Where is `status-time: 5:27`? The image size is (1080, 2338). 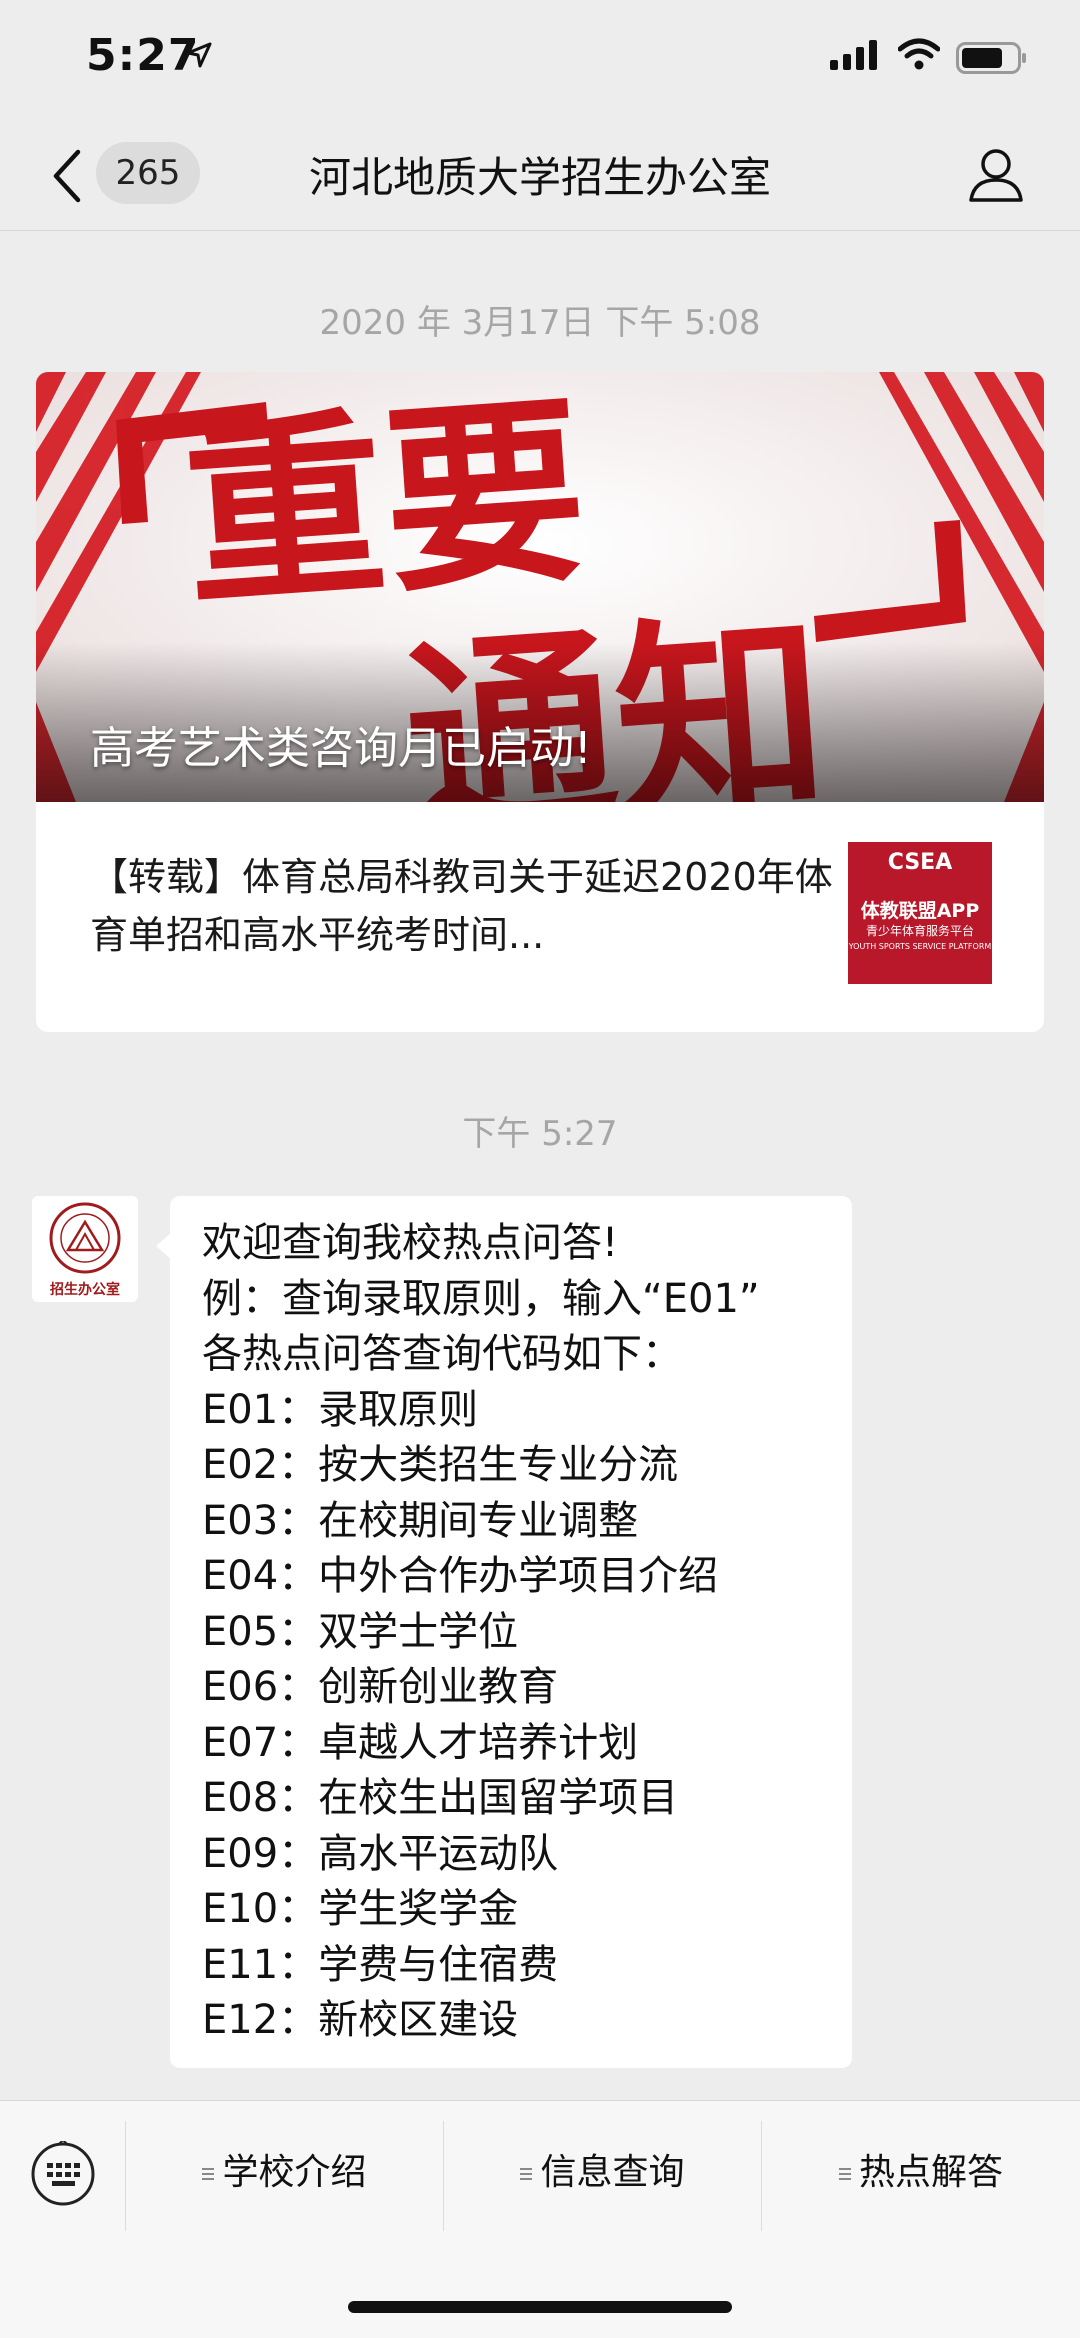
status-time: 5:27 is located at coordinates (143, 55).